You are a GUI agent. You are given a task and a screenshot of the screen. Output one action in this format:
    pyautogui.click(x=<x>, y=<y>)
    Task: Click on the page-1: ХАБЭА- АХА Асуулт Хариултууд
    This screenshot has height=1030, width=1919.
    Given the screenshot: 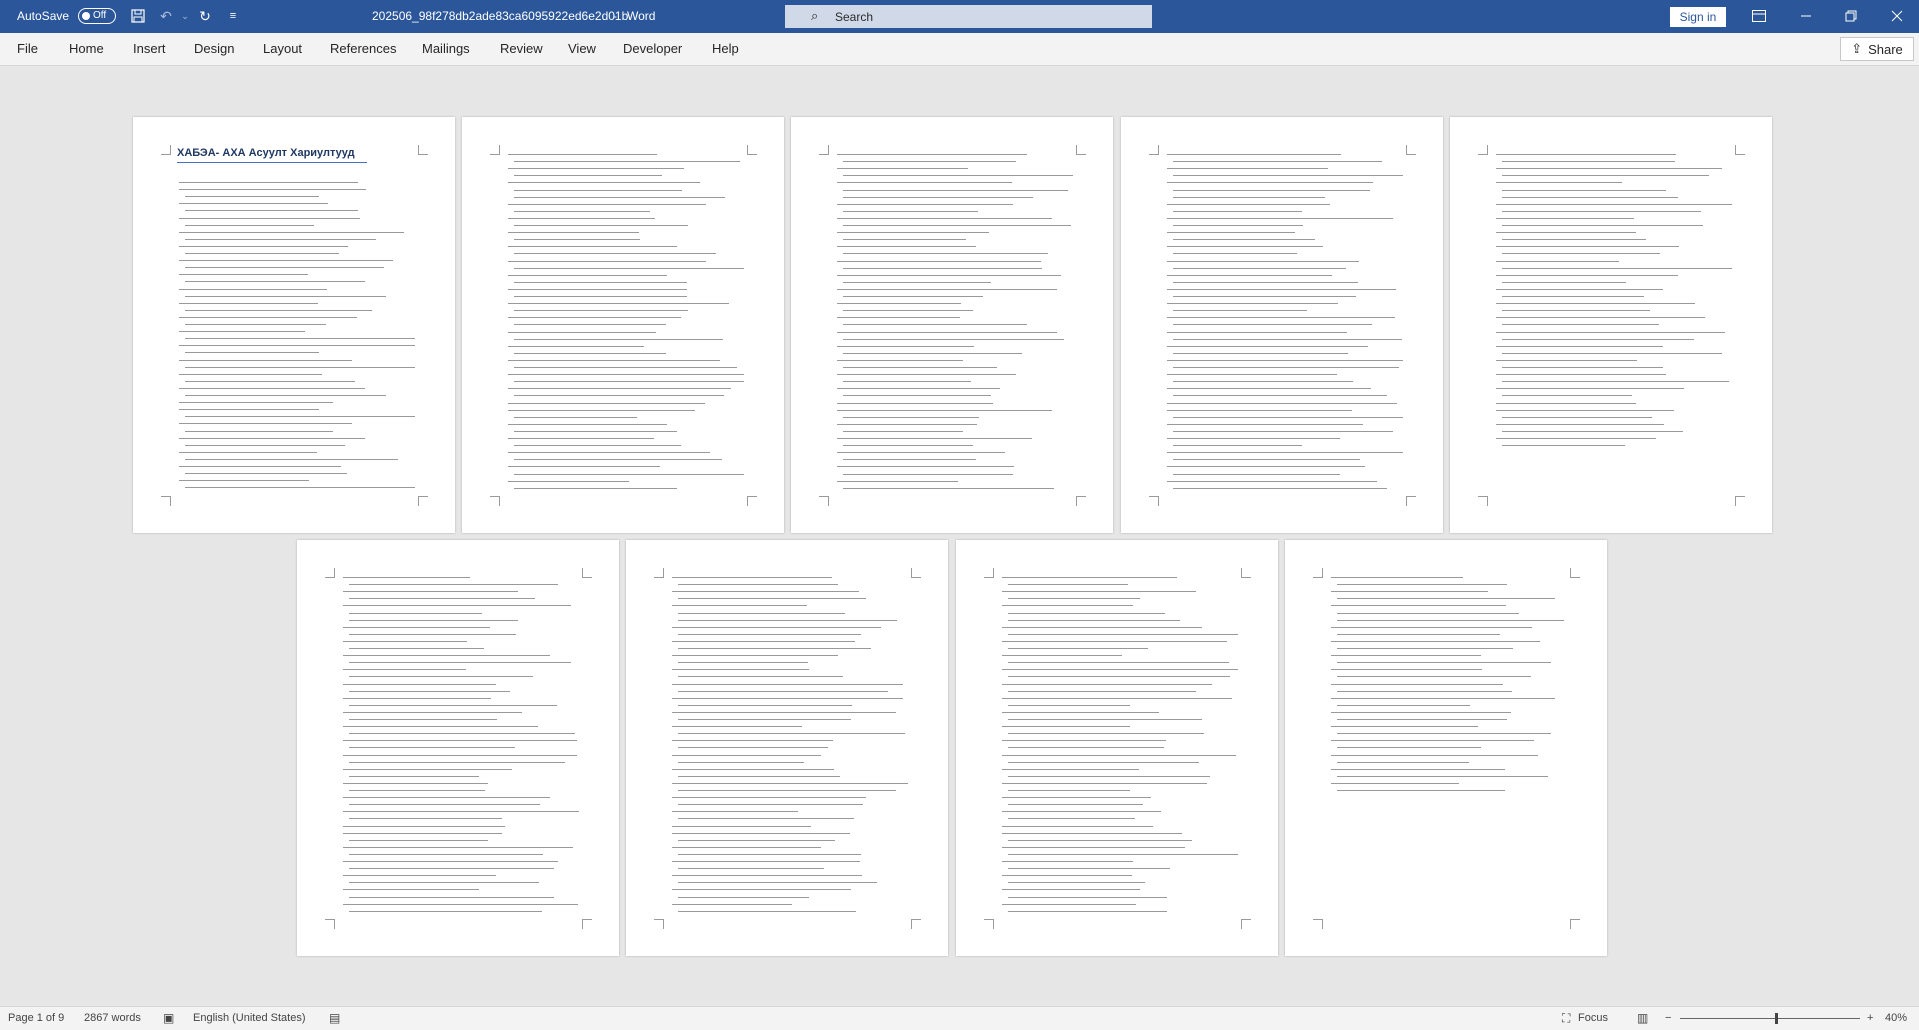 What is the action you would take?
    pyautogui.click(x=294, y=325)
    